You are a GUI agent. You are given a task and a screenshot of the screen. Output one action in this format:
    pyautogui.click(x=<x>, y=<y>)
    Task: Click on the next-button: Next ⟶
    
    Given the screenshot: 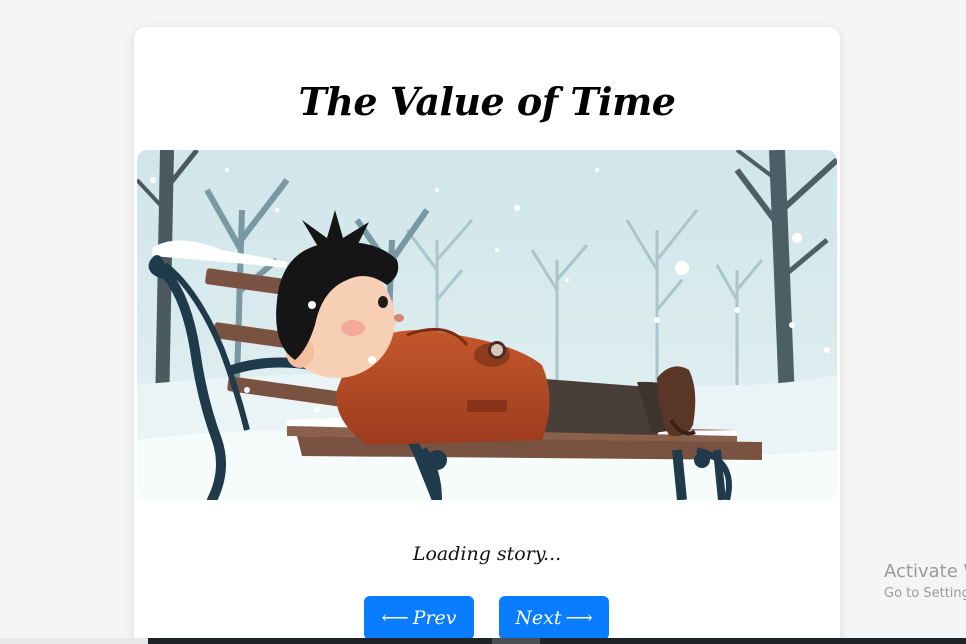 What is the action you would take?
    pyautogui.click(x=554, y=618)
    